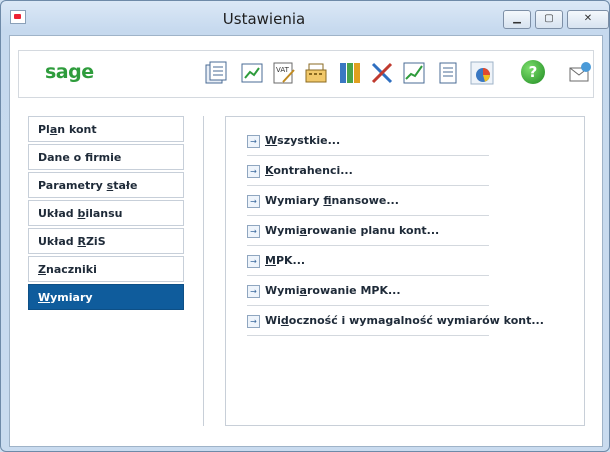 The height and width of the screenshot is (452, 610). I want to click on label-post: ilansu, so click(104, 213).